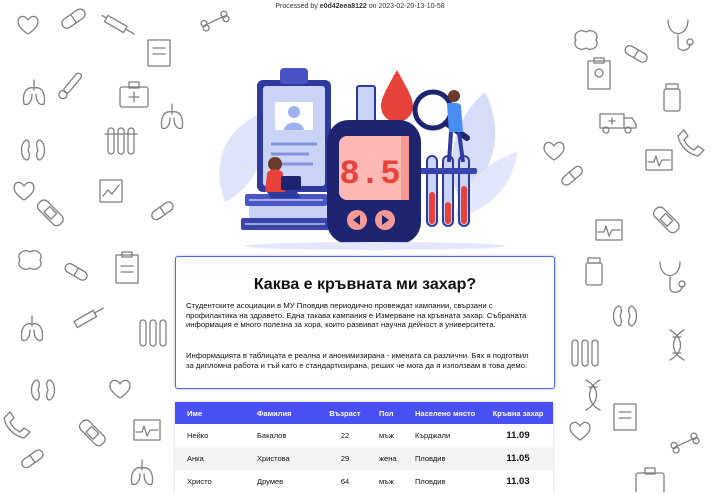 Image resolution: width=720 pixels, height=493 pixels. I want to click on table-row: Анка Христова 29 жена Пловдив 11.05, so click(364, 458).